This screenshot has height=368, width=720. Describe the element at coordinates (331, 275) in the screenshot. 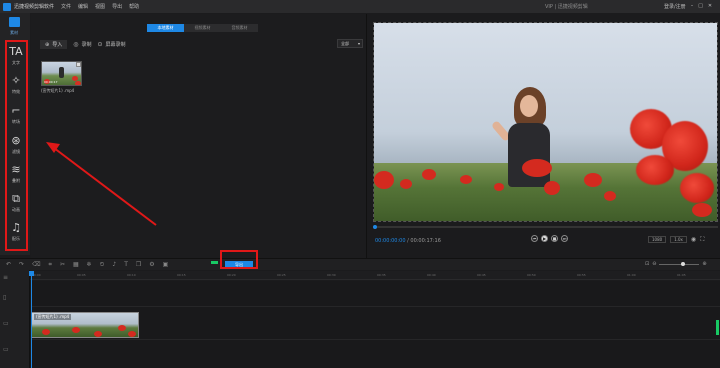

I see `ruler-label: 00:30` at that location.